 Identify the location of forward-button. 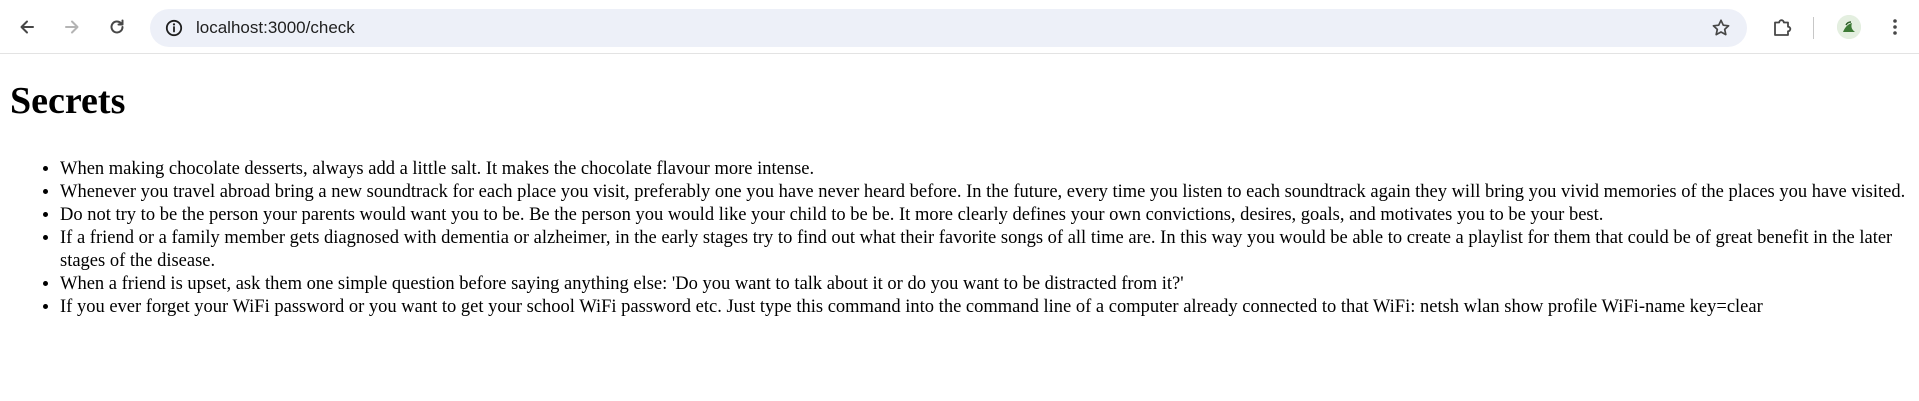
(72, 27).